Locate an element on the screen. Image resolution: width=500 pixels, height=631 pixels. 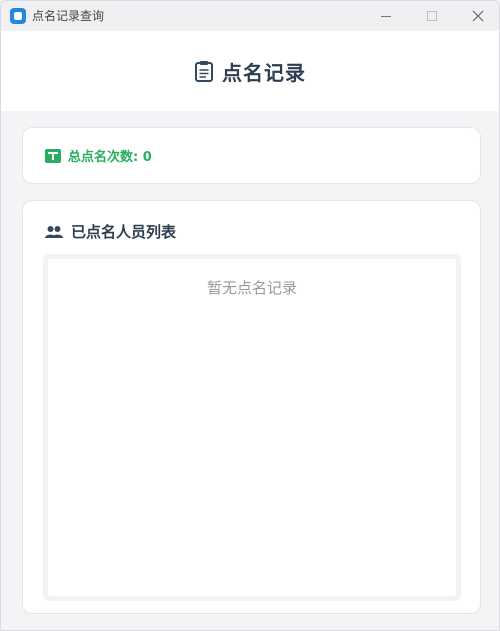
close-button is located at coordinates (477, 16).